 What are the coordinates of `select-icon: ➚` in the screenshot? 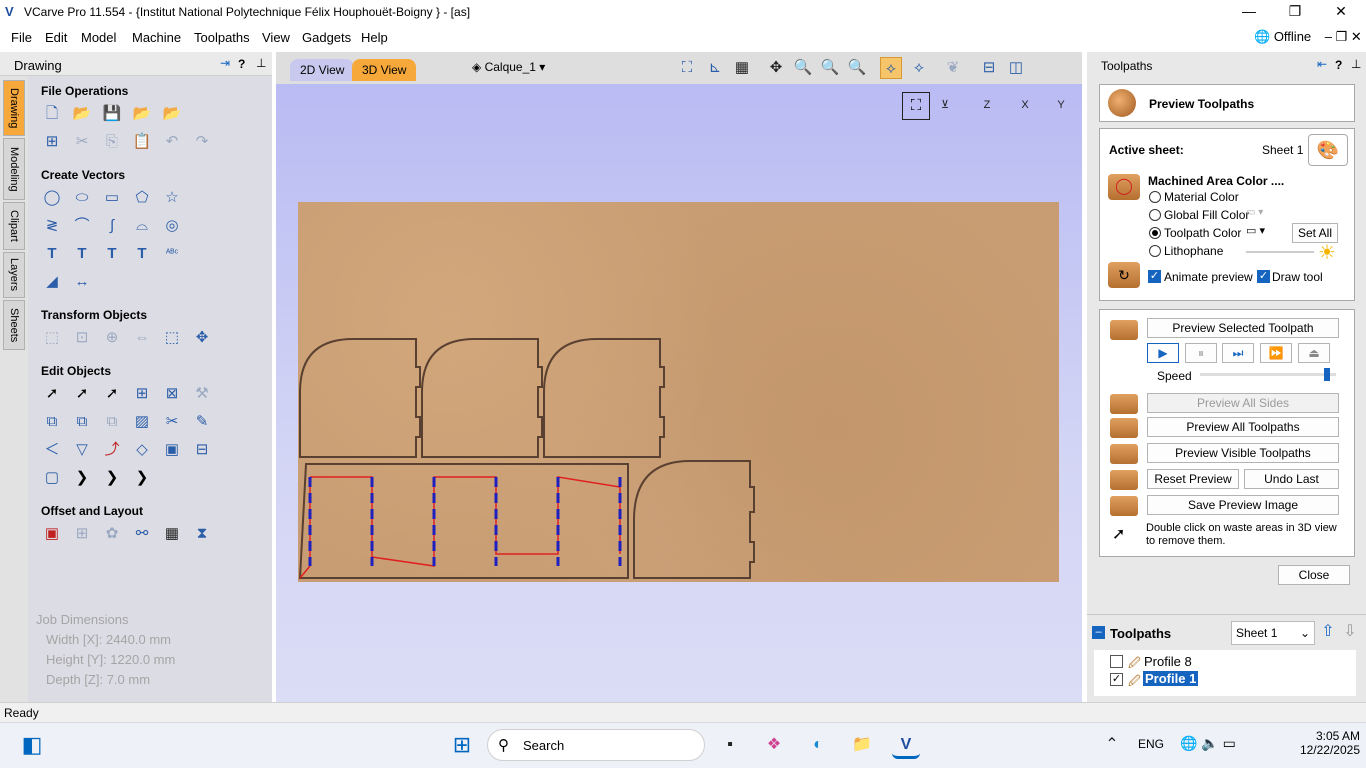 It's located at (52, 394).